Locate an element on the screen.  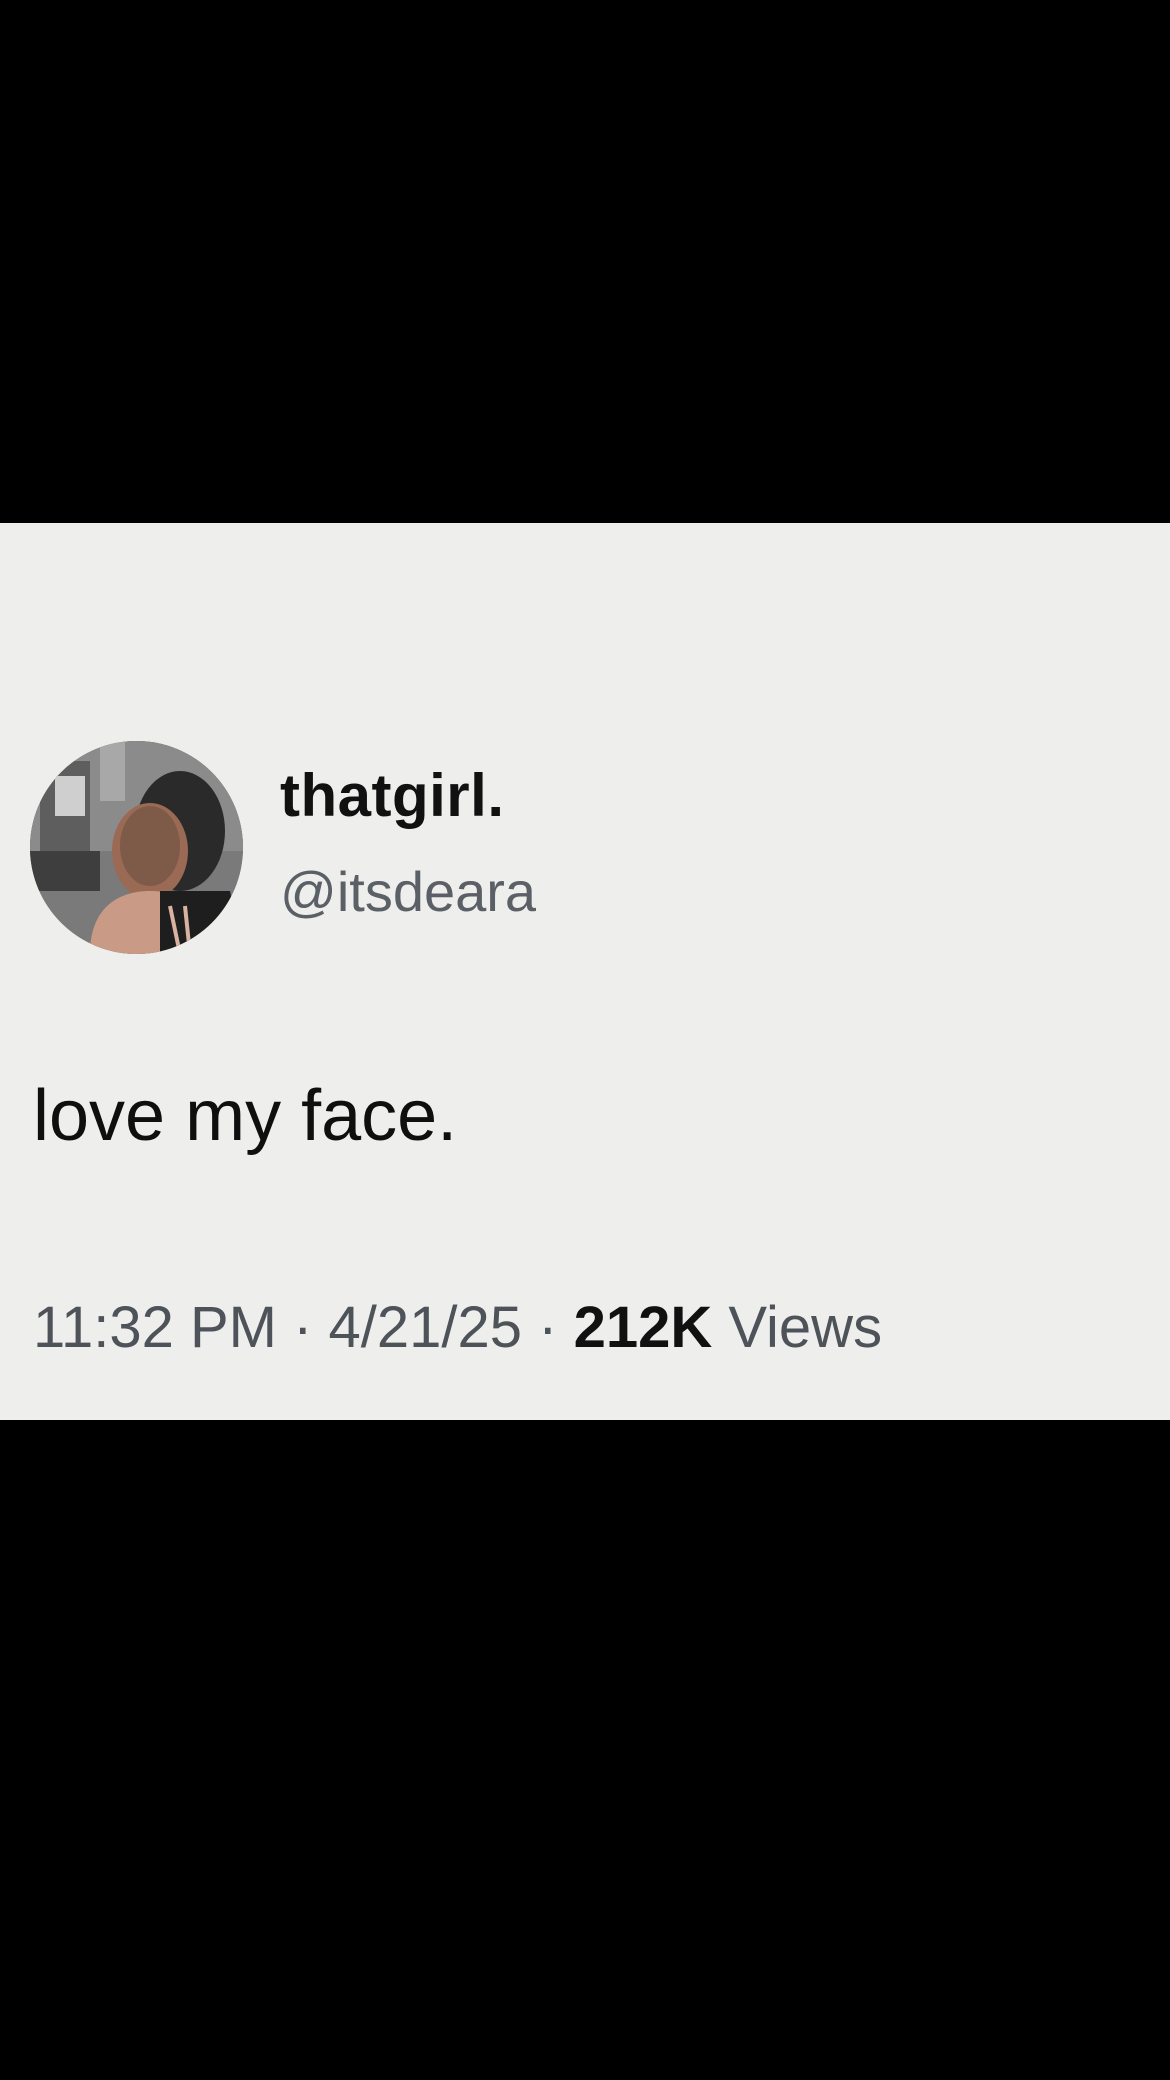
views-label: Views is located at coordinates (805, 1327).